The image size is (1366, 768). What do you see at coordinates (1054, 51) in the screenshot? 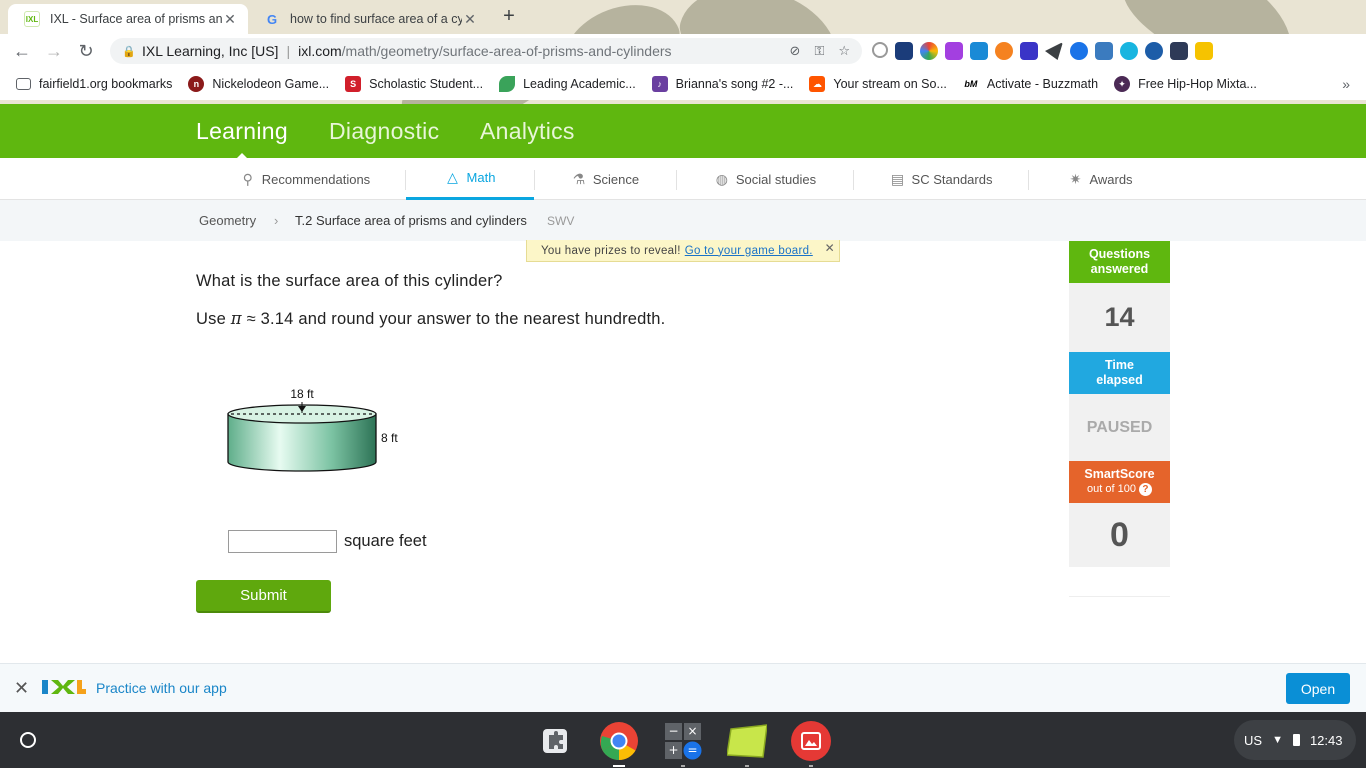
I see `send-extension-icon` at bounding box center [1054, 51].